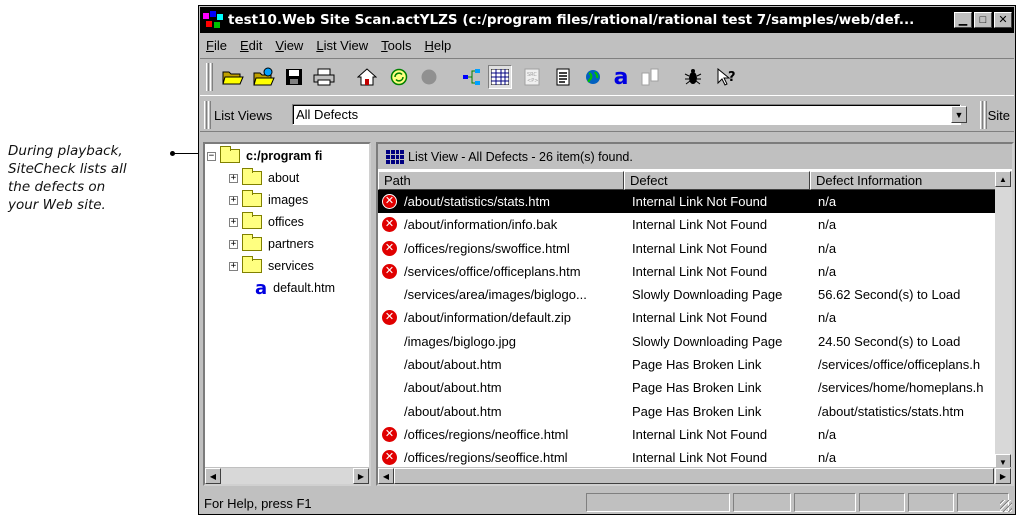 The width and height of the screenshot is (1029, 519). I want to click on menu-bar: File Edit View List View Tools Help, so click(607, 45).